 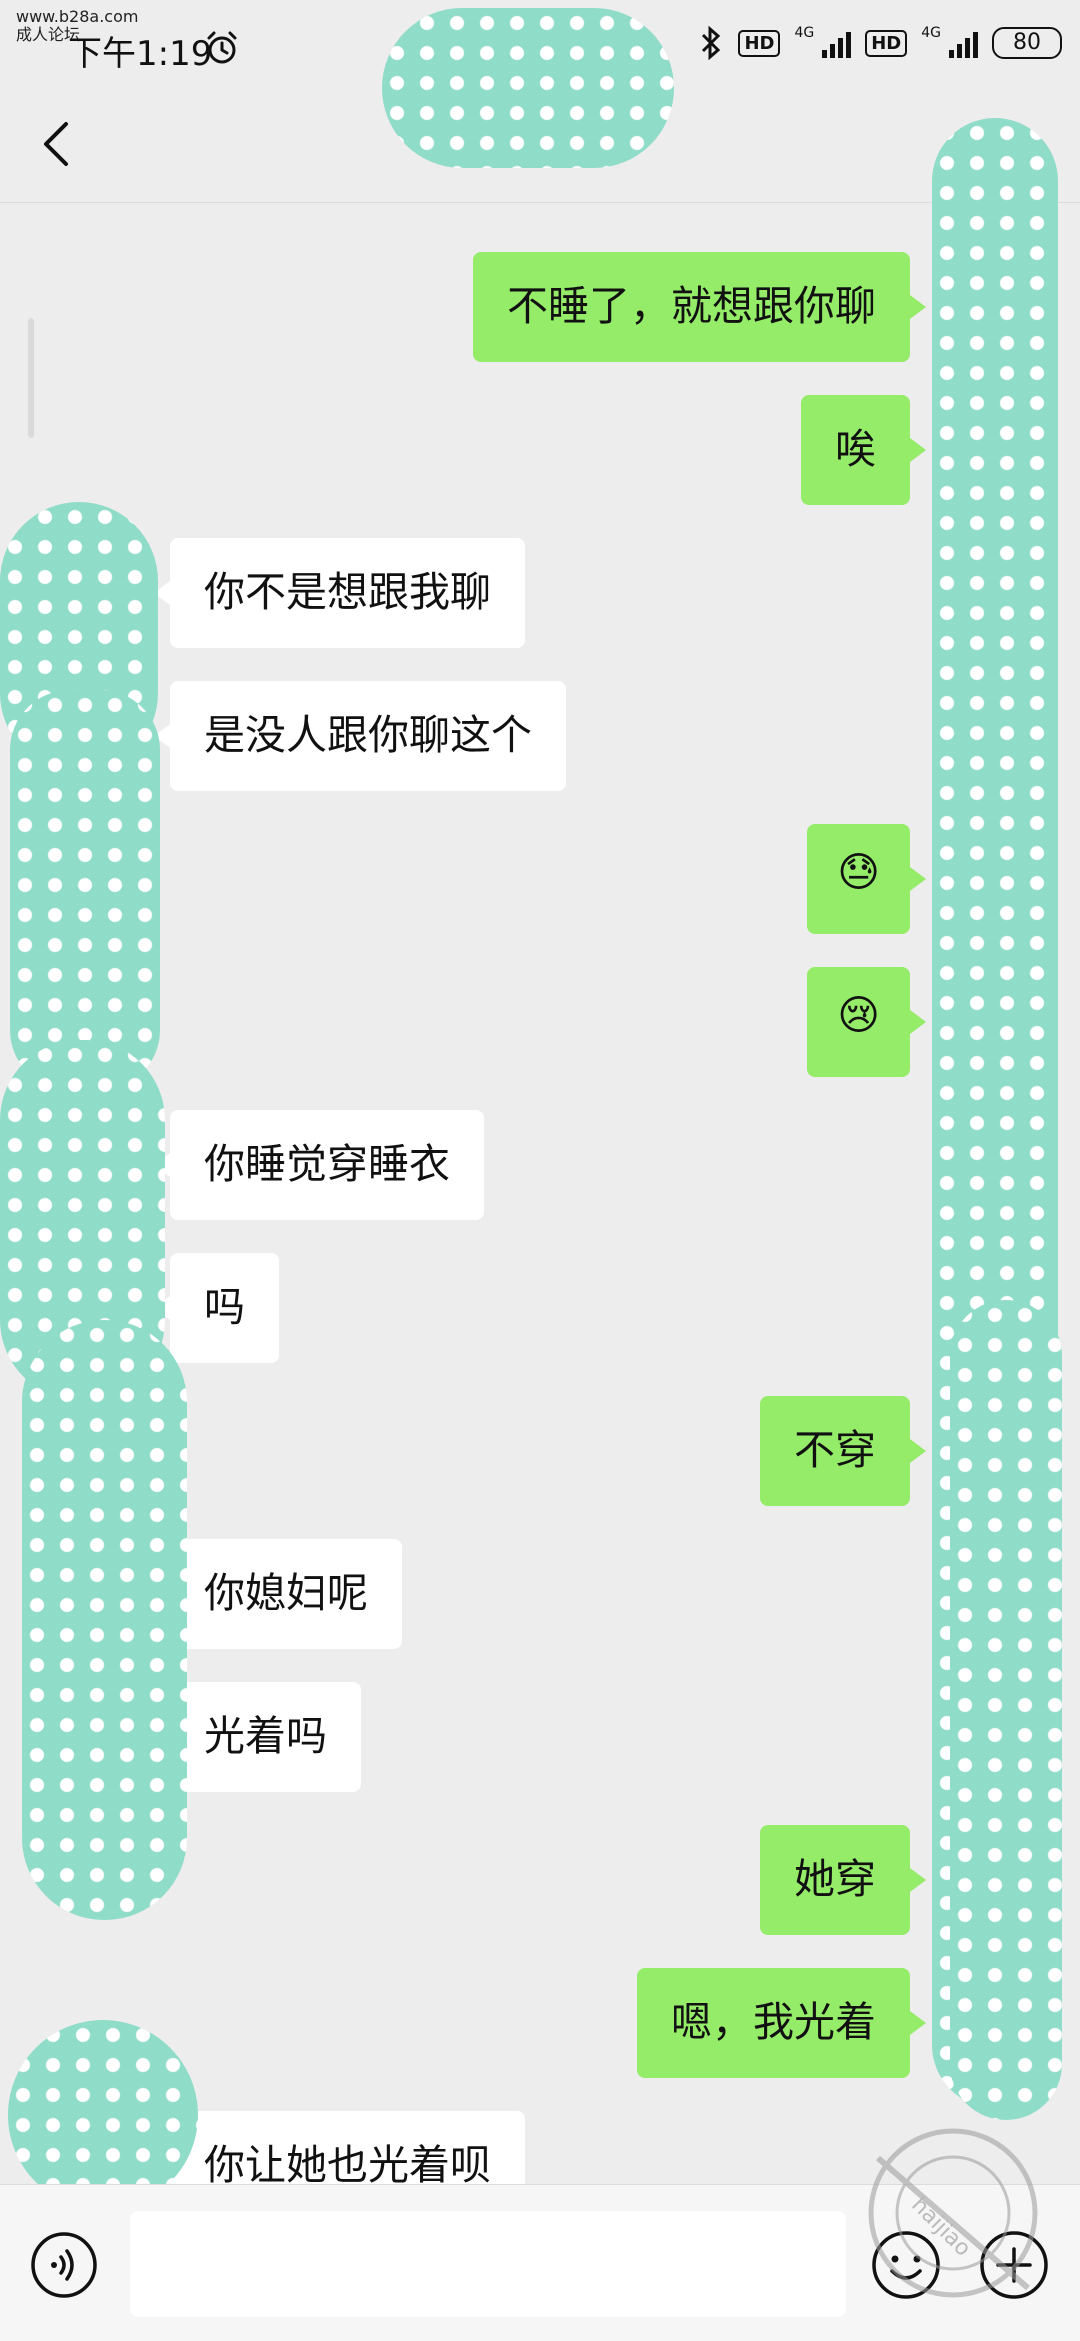 I want to click on message-bubble-out: 她穿, so click(x=835, y=1880).